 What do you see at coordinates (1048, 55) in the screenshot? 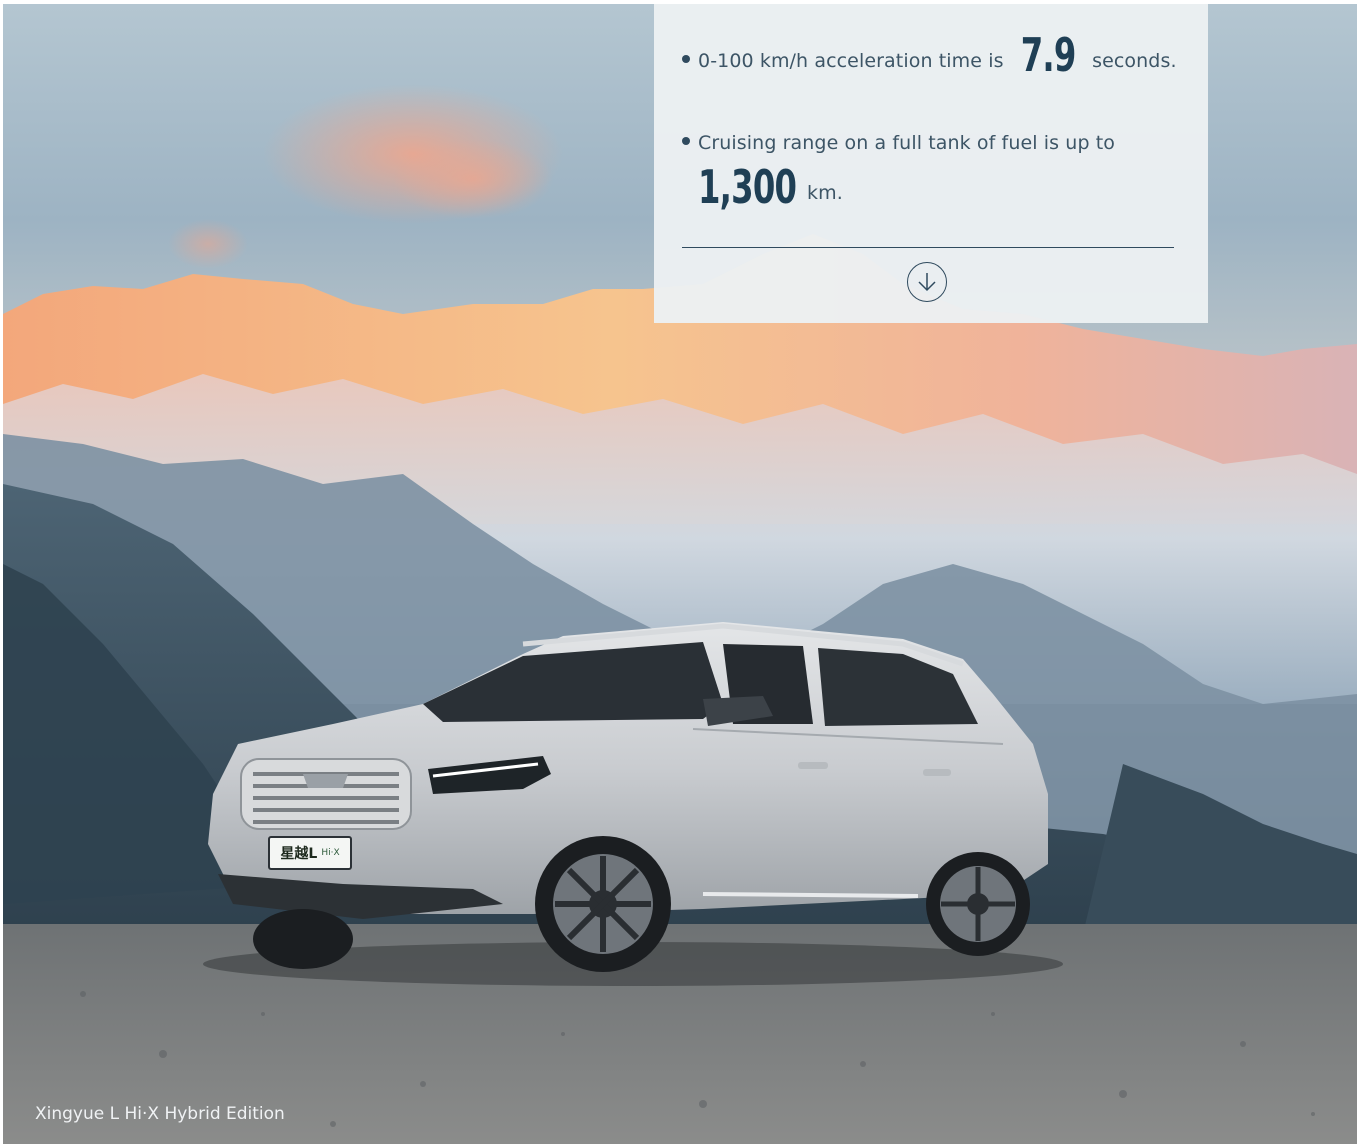
I see `feature-value: 7.9` at bounding box center [1048, 55].